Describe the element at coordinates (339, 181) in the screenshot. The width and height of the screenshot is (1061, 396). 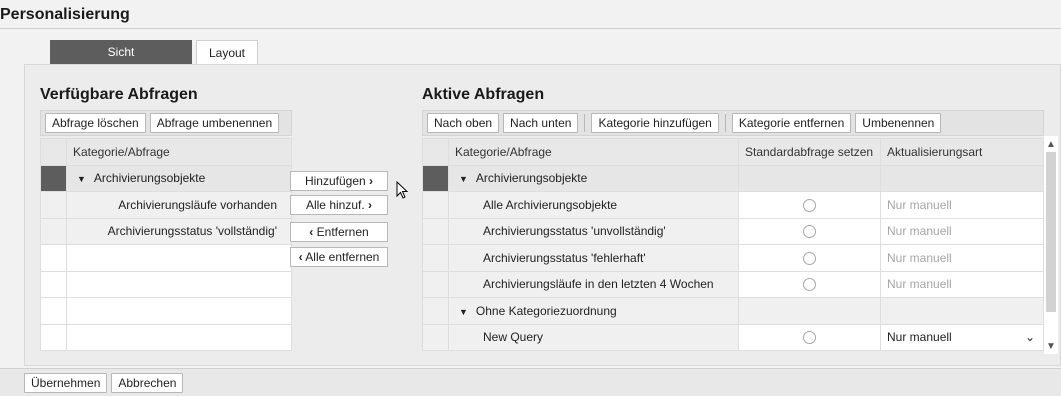
I see `add-button: Hinzufügen ›` at that location.